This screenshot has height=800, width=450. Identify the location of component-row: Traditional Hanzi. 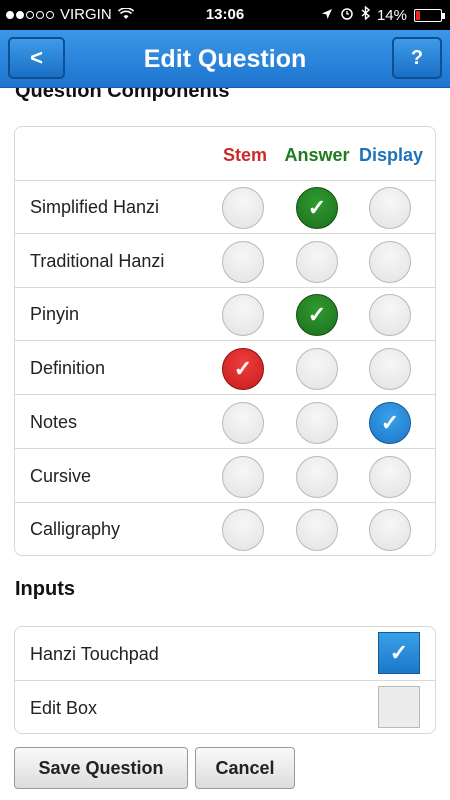
(225, 261).